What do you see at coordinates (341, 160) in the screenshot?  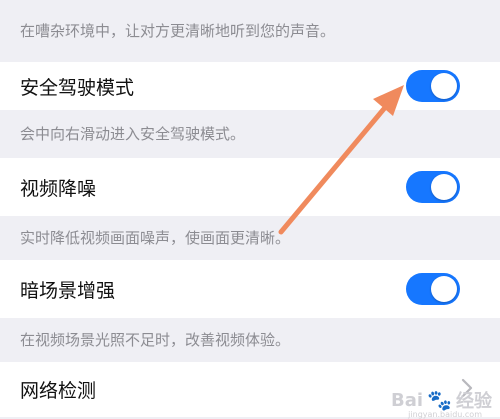 I see `annotation-arrow` at bounding box center [341, 160].